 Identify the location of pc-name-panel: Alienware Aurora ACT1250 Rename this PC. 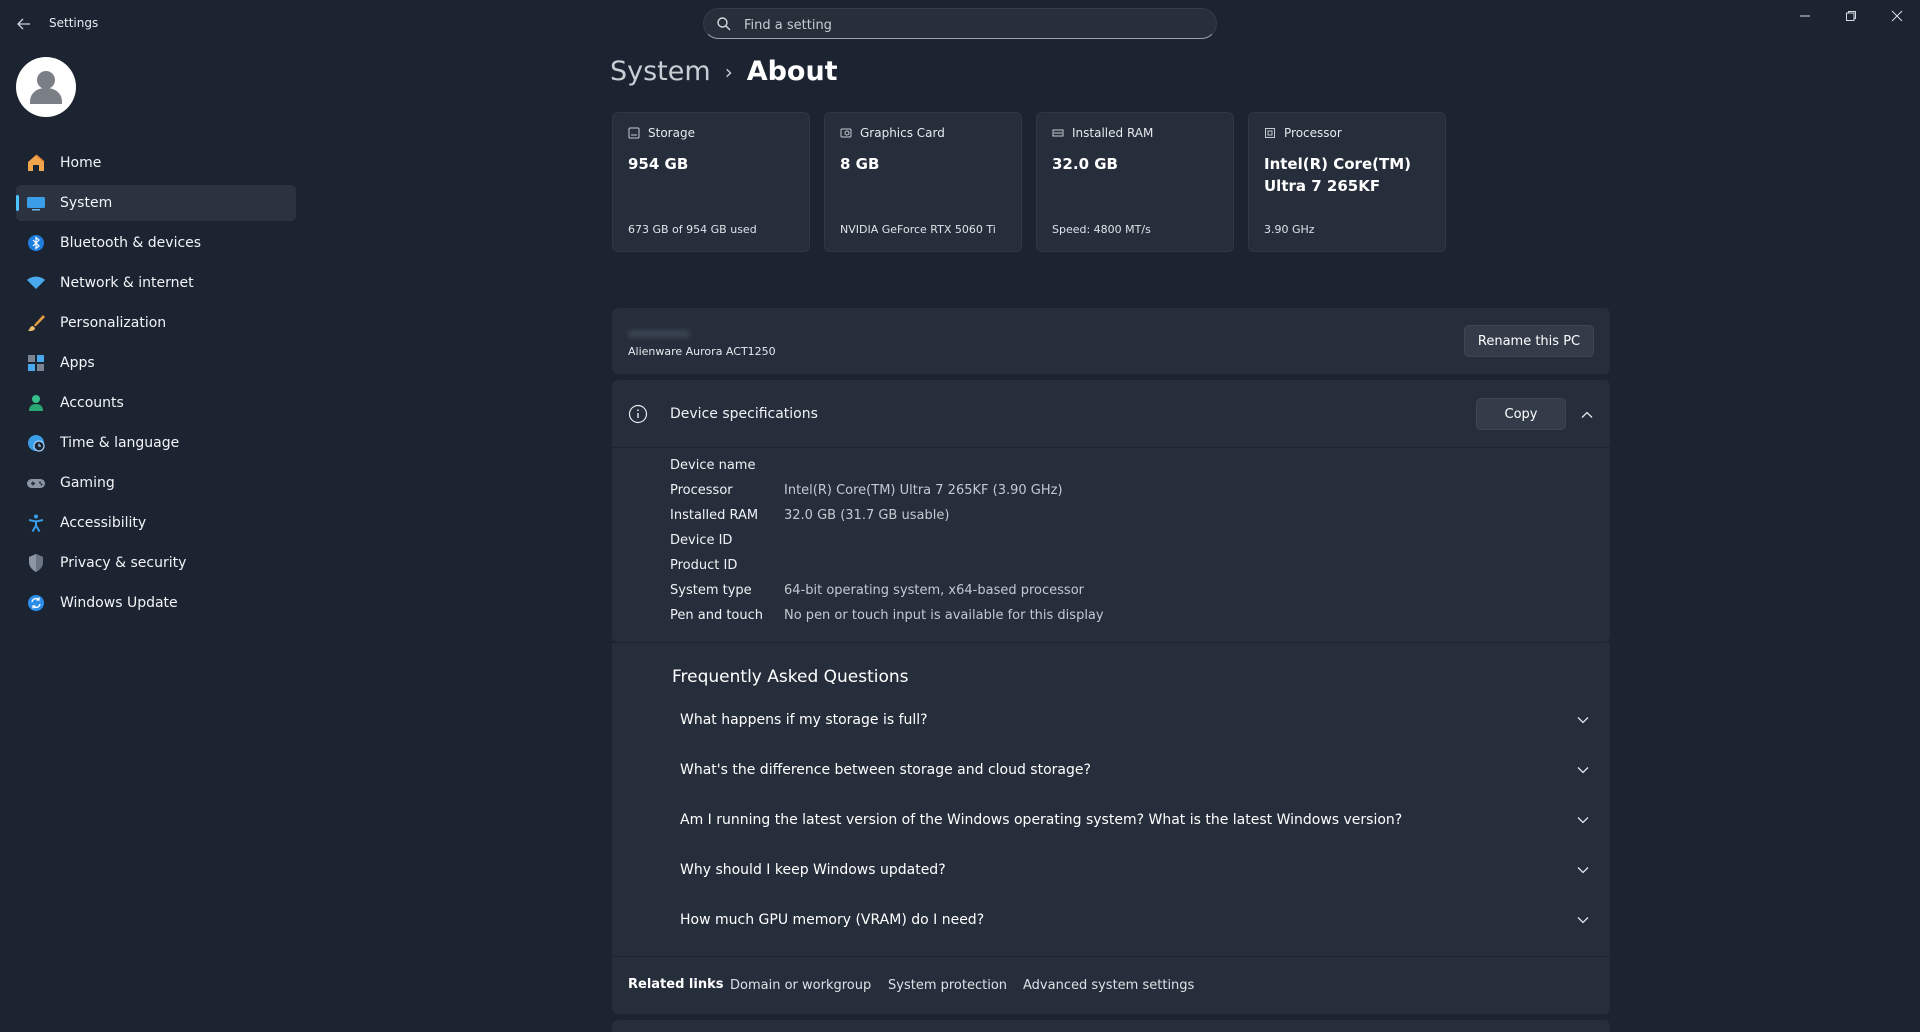
(1111, 341).